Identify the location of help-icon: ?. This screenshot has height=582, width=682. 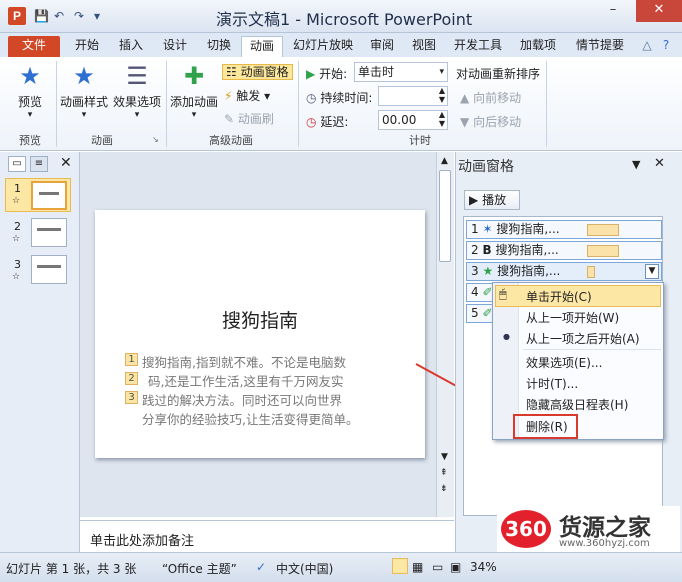
(666, 46).